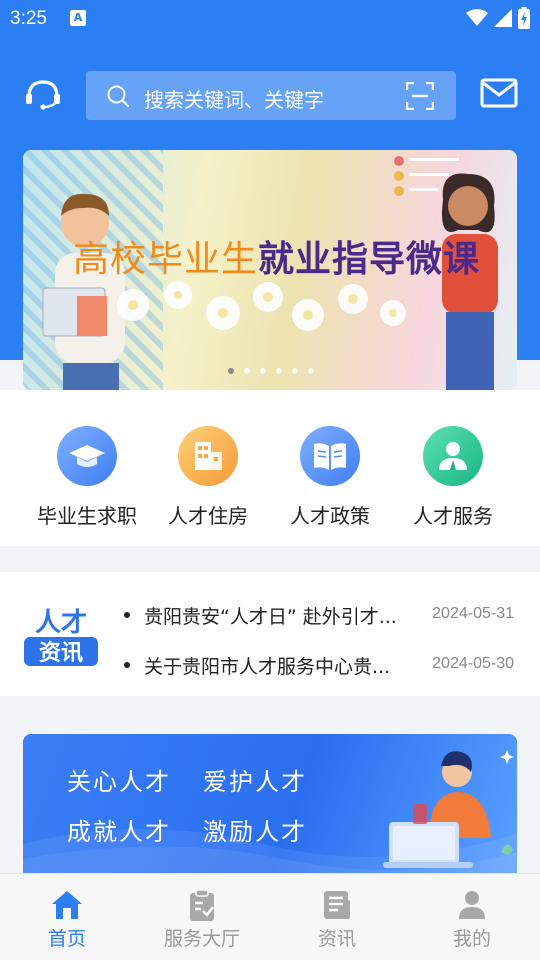 This screenshot has width=540, height=960. I want to click on quick-link-housing: 人才住房, so click(208, 477).